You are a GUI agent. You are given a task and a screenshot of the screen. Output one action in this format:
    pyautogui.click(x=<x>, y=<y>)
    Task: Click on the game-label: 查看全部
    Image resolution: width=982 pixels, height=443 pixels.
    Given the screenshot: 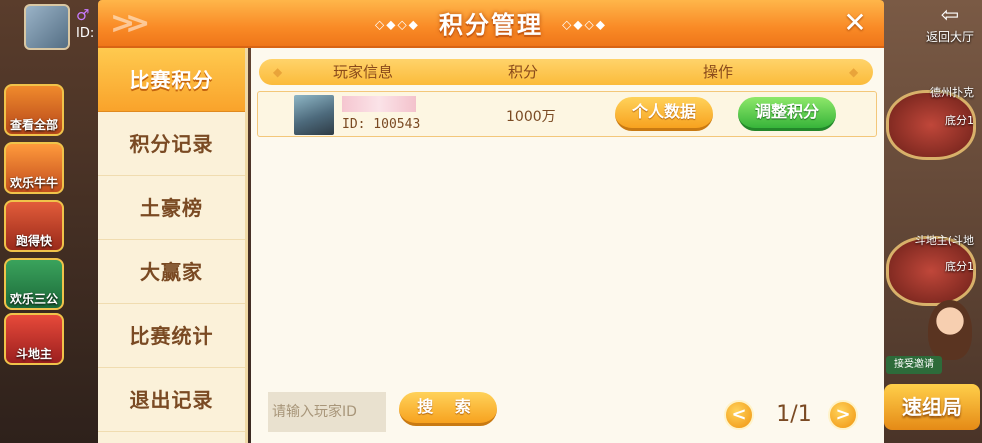 What is the action you would take?
    pyautogui.click(x=33, y=125)
    